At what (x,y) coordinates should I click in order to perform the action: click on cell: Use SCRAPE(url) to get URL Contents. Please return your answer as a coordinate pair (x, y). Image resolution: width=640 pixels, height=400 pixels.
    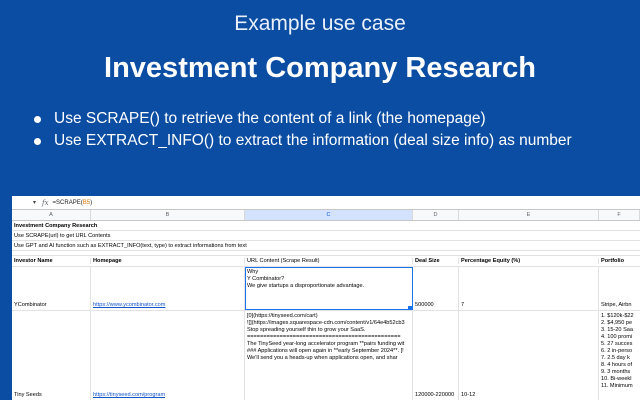
    Looking at the image, I should click on (326, 235).